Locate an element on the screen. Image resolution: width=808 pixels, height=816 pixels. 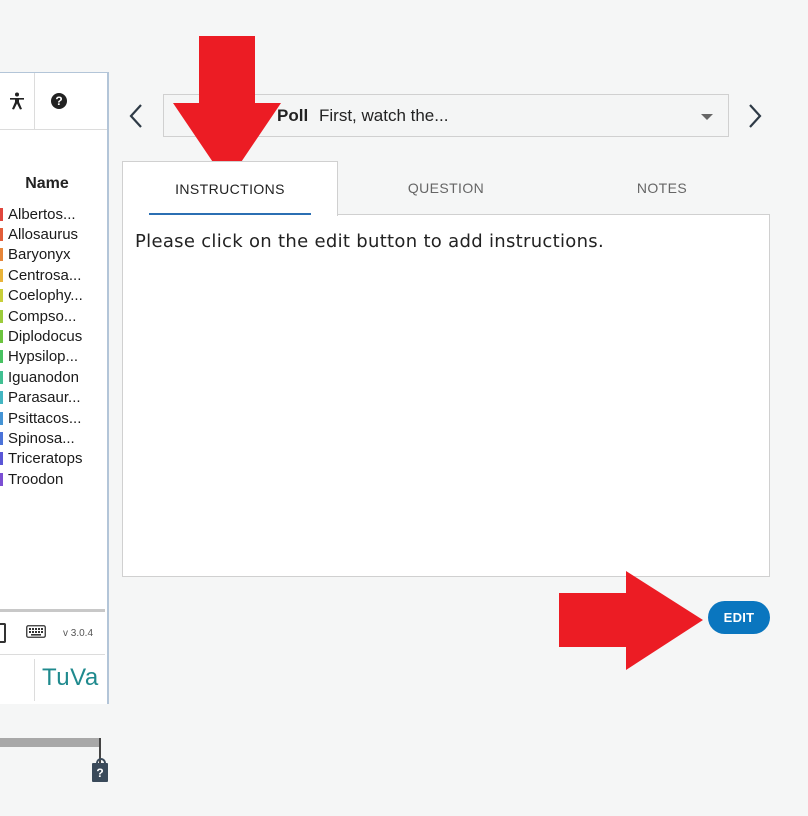
next-activity-button is located at coordinates (755, 116).